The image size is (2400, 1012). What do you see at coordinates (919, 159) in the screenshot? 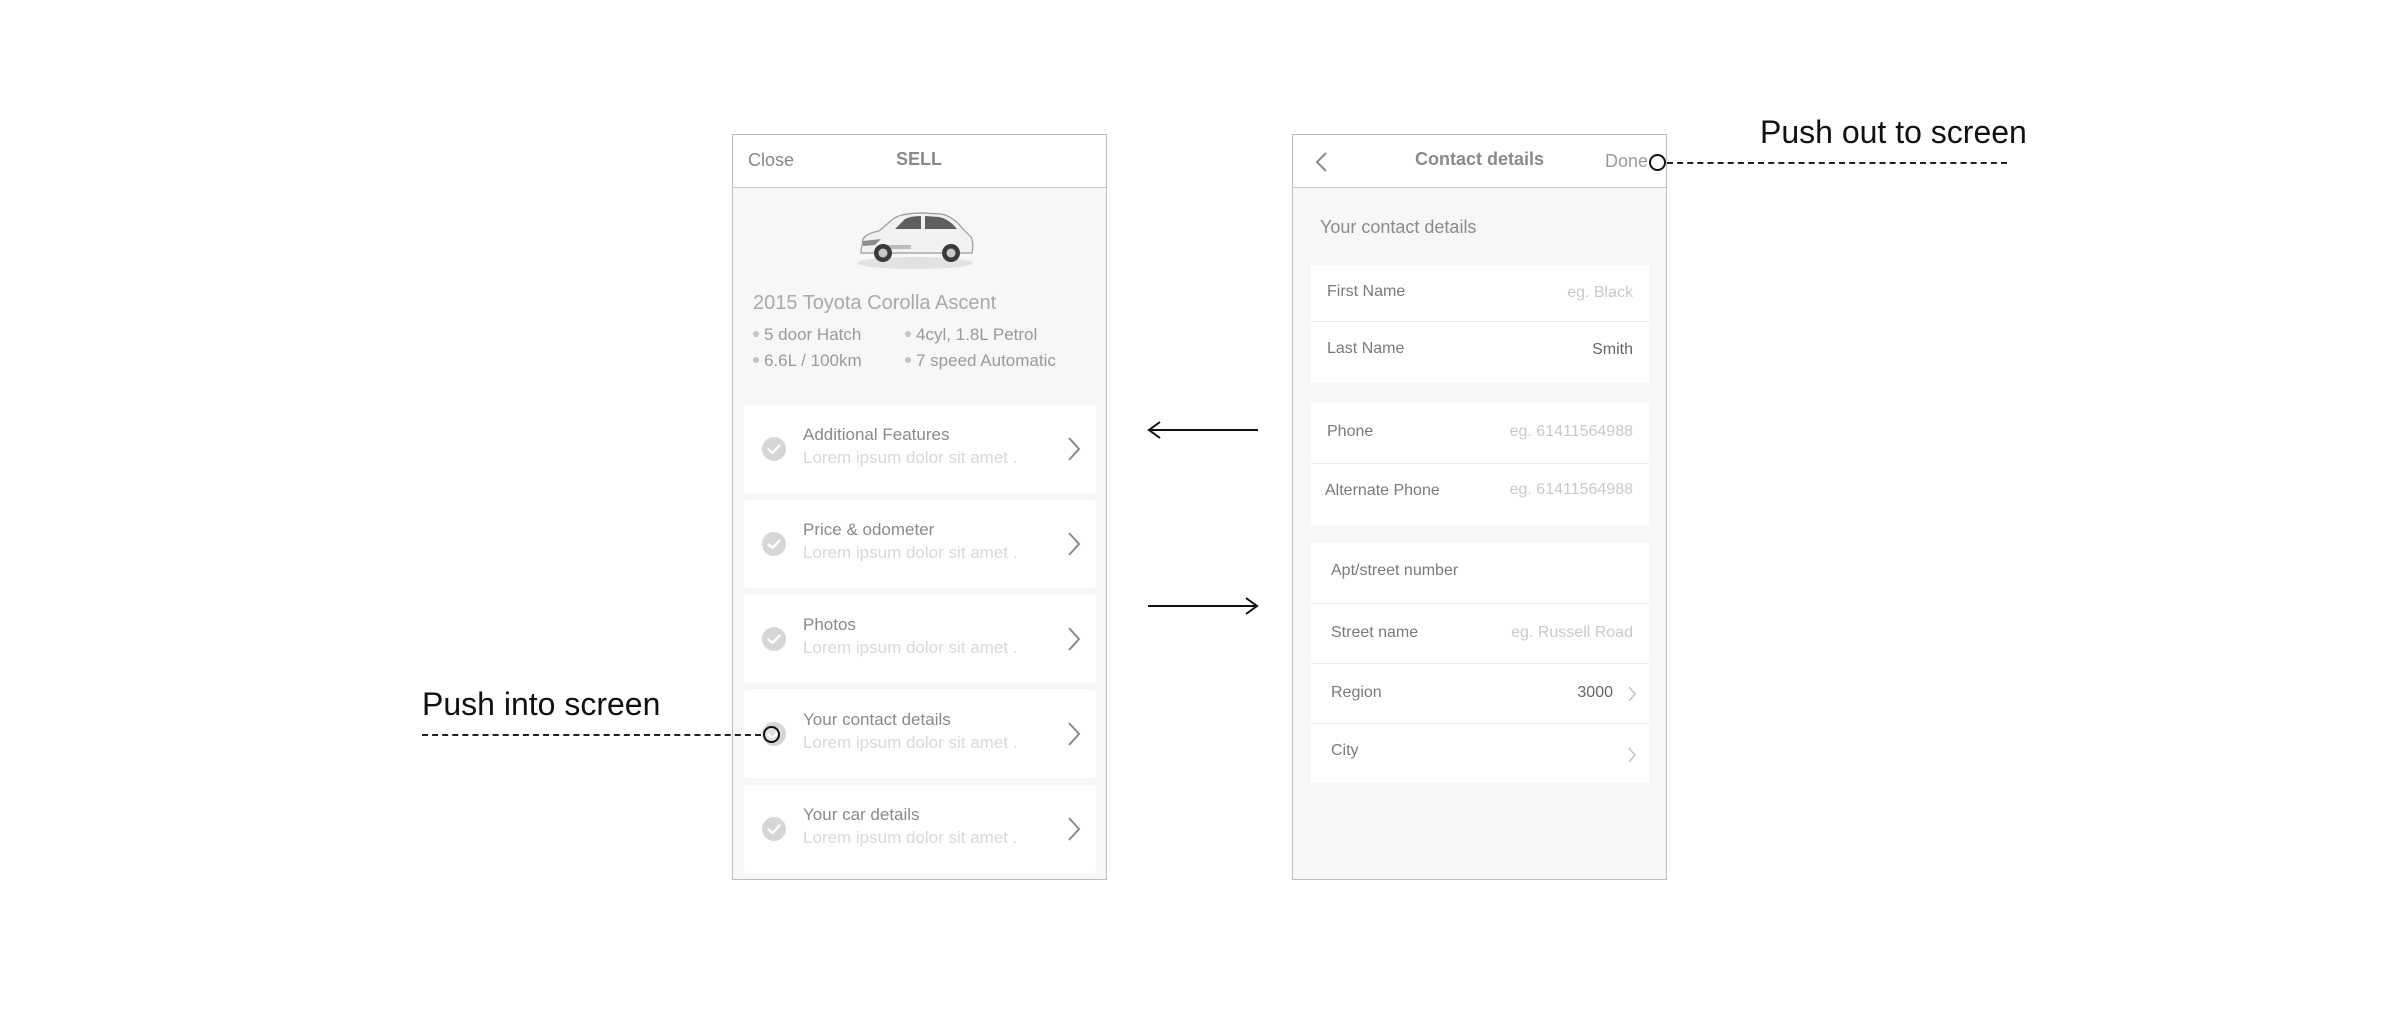
I see `sell-title: SELL` at bounding box center [919, 159].